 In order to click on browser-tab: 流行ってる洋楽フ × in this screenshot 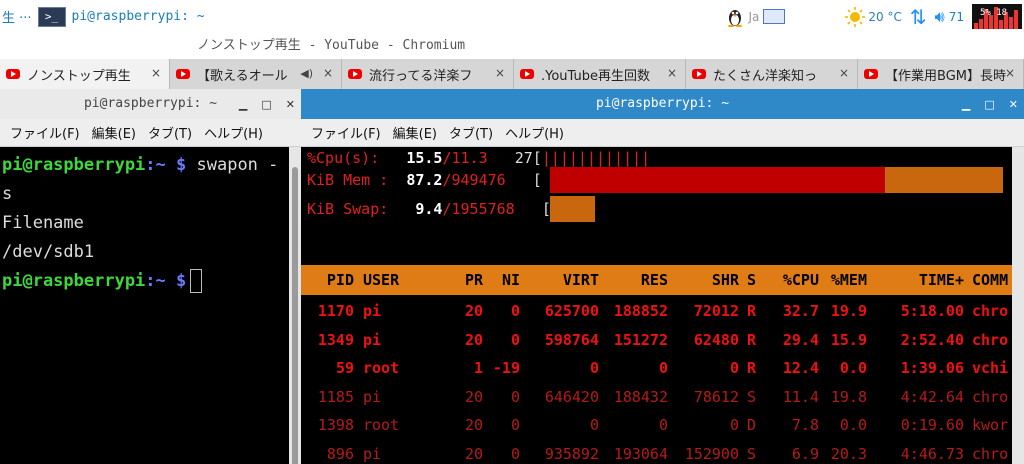, I will do `click(428, 74)`.